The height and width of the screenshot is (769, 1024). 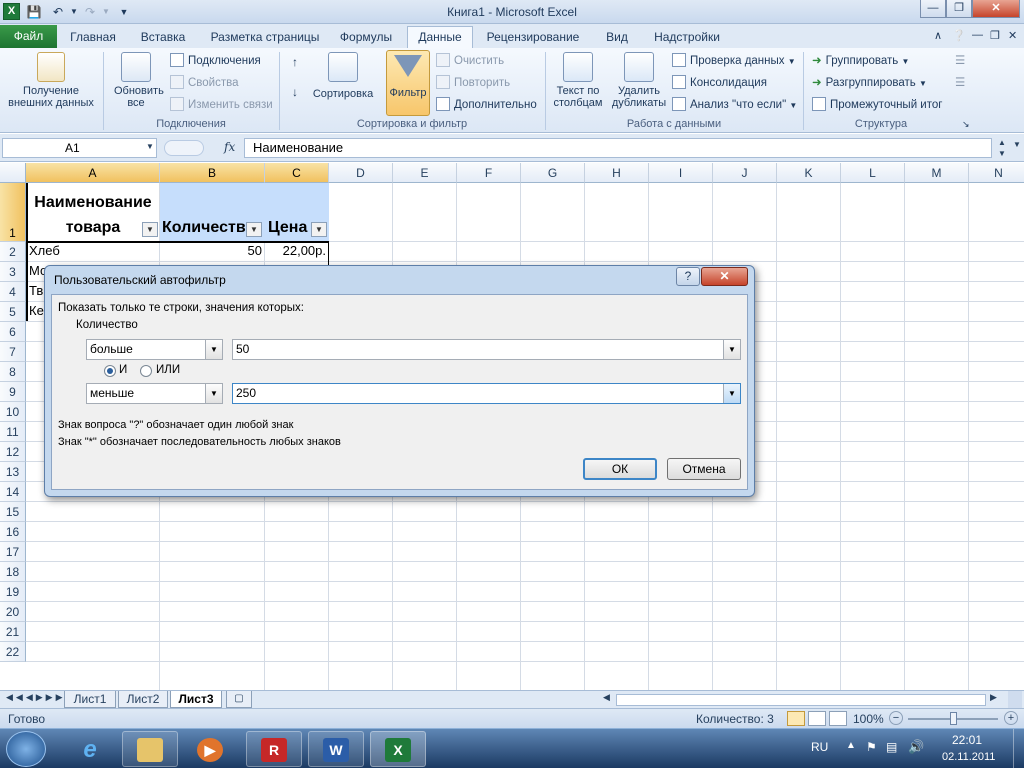 I want to click on operator2-select: меньше ▼, so click(x=154, y=393).